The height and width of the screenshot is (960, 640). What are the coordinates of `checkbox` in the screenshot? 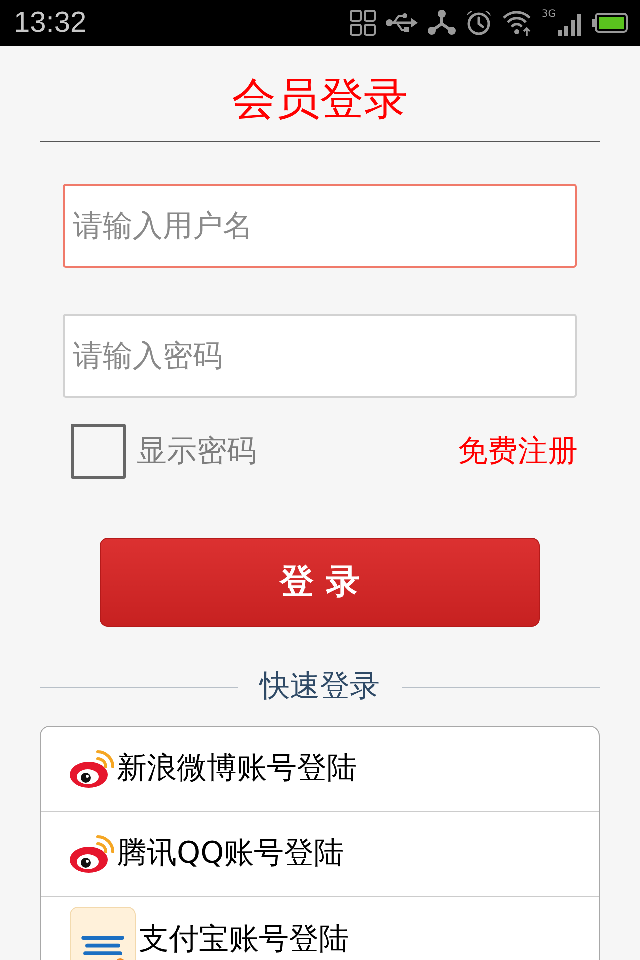 It's located at (98, 451).